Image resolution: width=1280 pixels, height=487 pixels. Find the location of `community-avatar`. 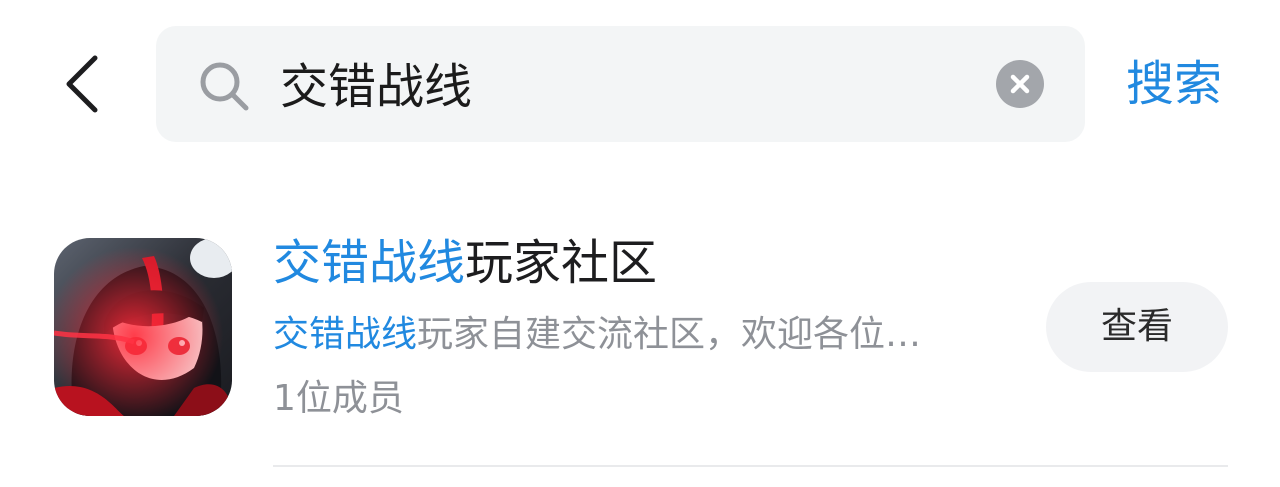

community-avatar is located at coordinates (143, 327).